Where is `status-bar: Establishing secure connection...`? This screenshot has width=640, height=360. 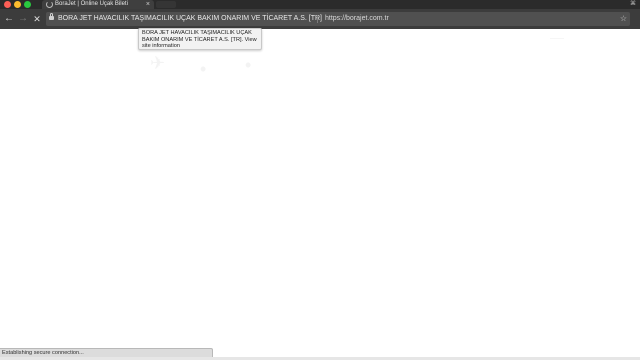 status-bar: Establishing secure connection... is located at coordinates (106, 352).